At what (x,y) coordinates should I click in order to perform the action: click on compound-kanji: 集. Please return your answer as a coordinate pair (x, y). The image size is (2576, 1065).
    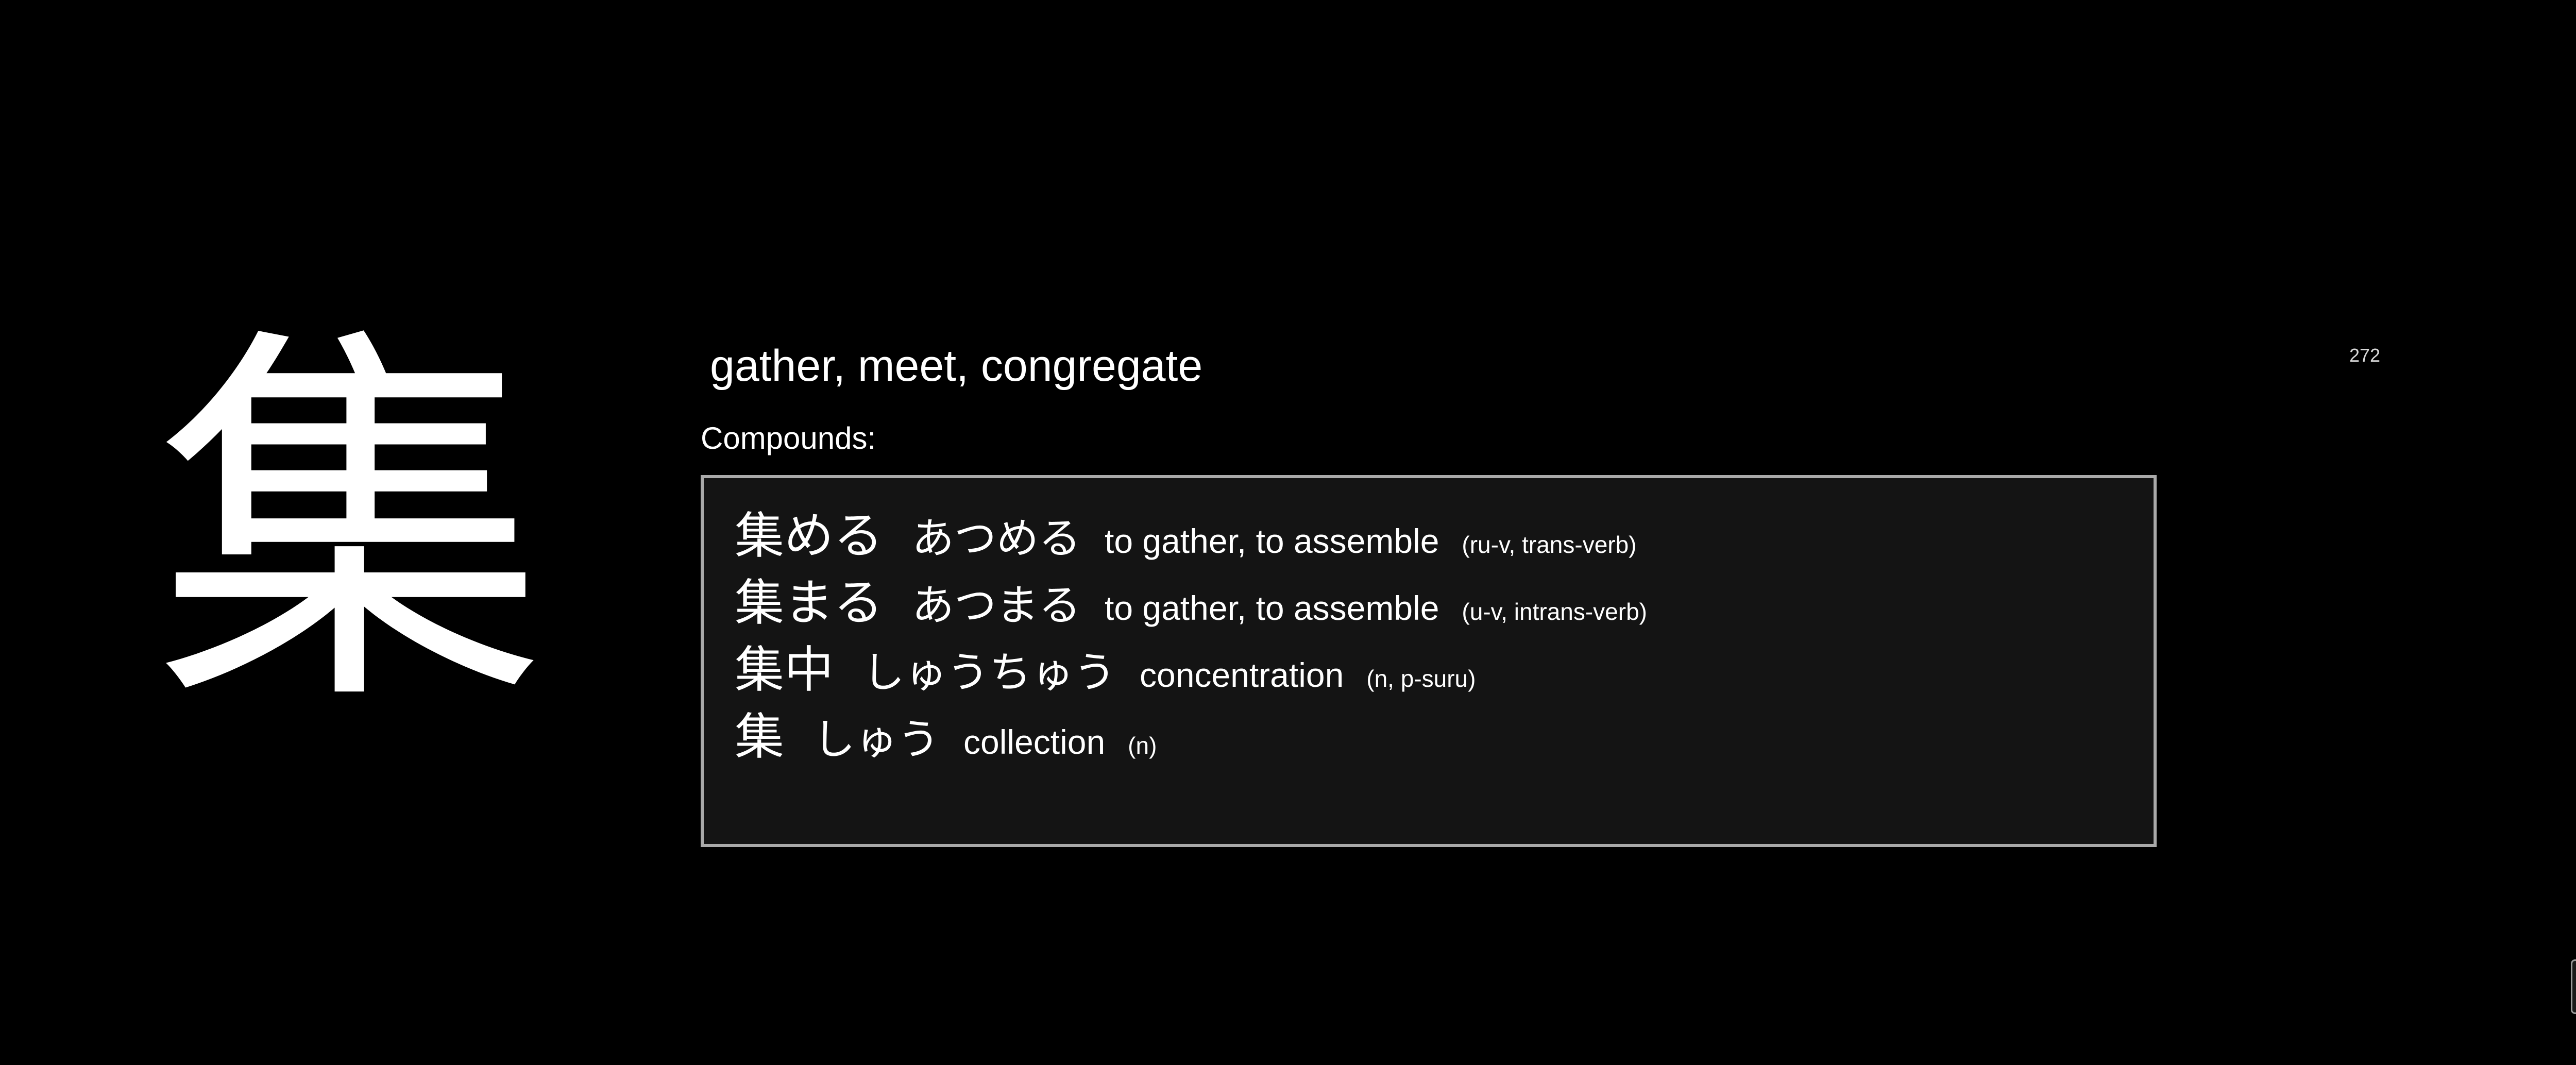
    Looking at the image, I should click on (759, 737).